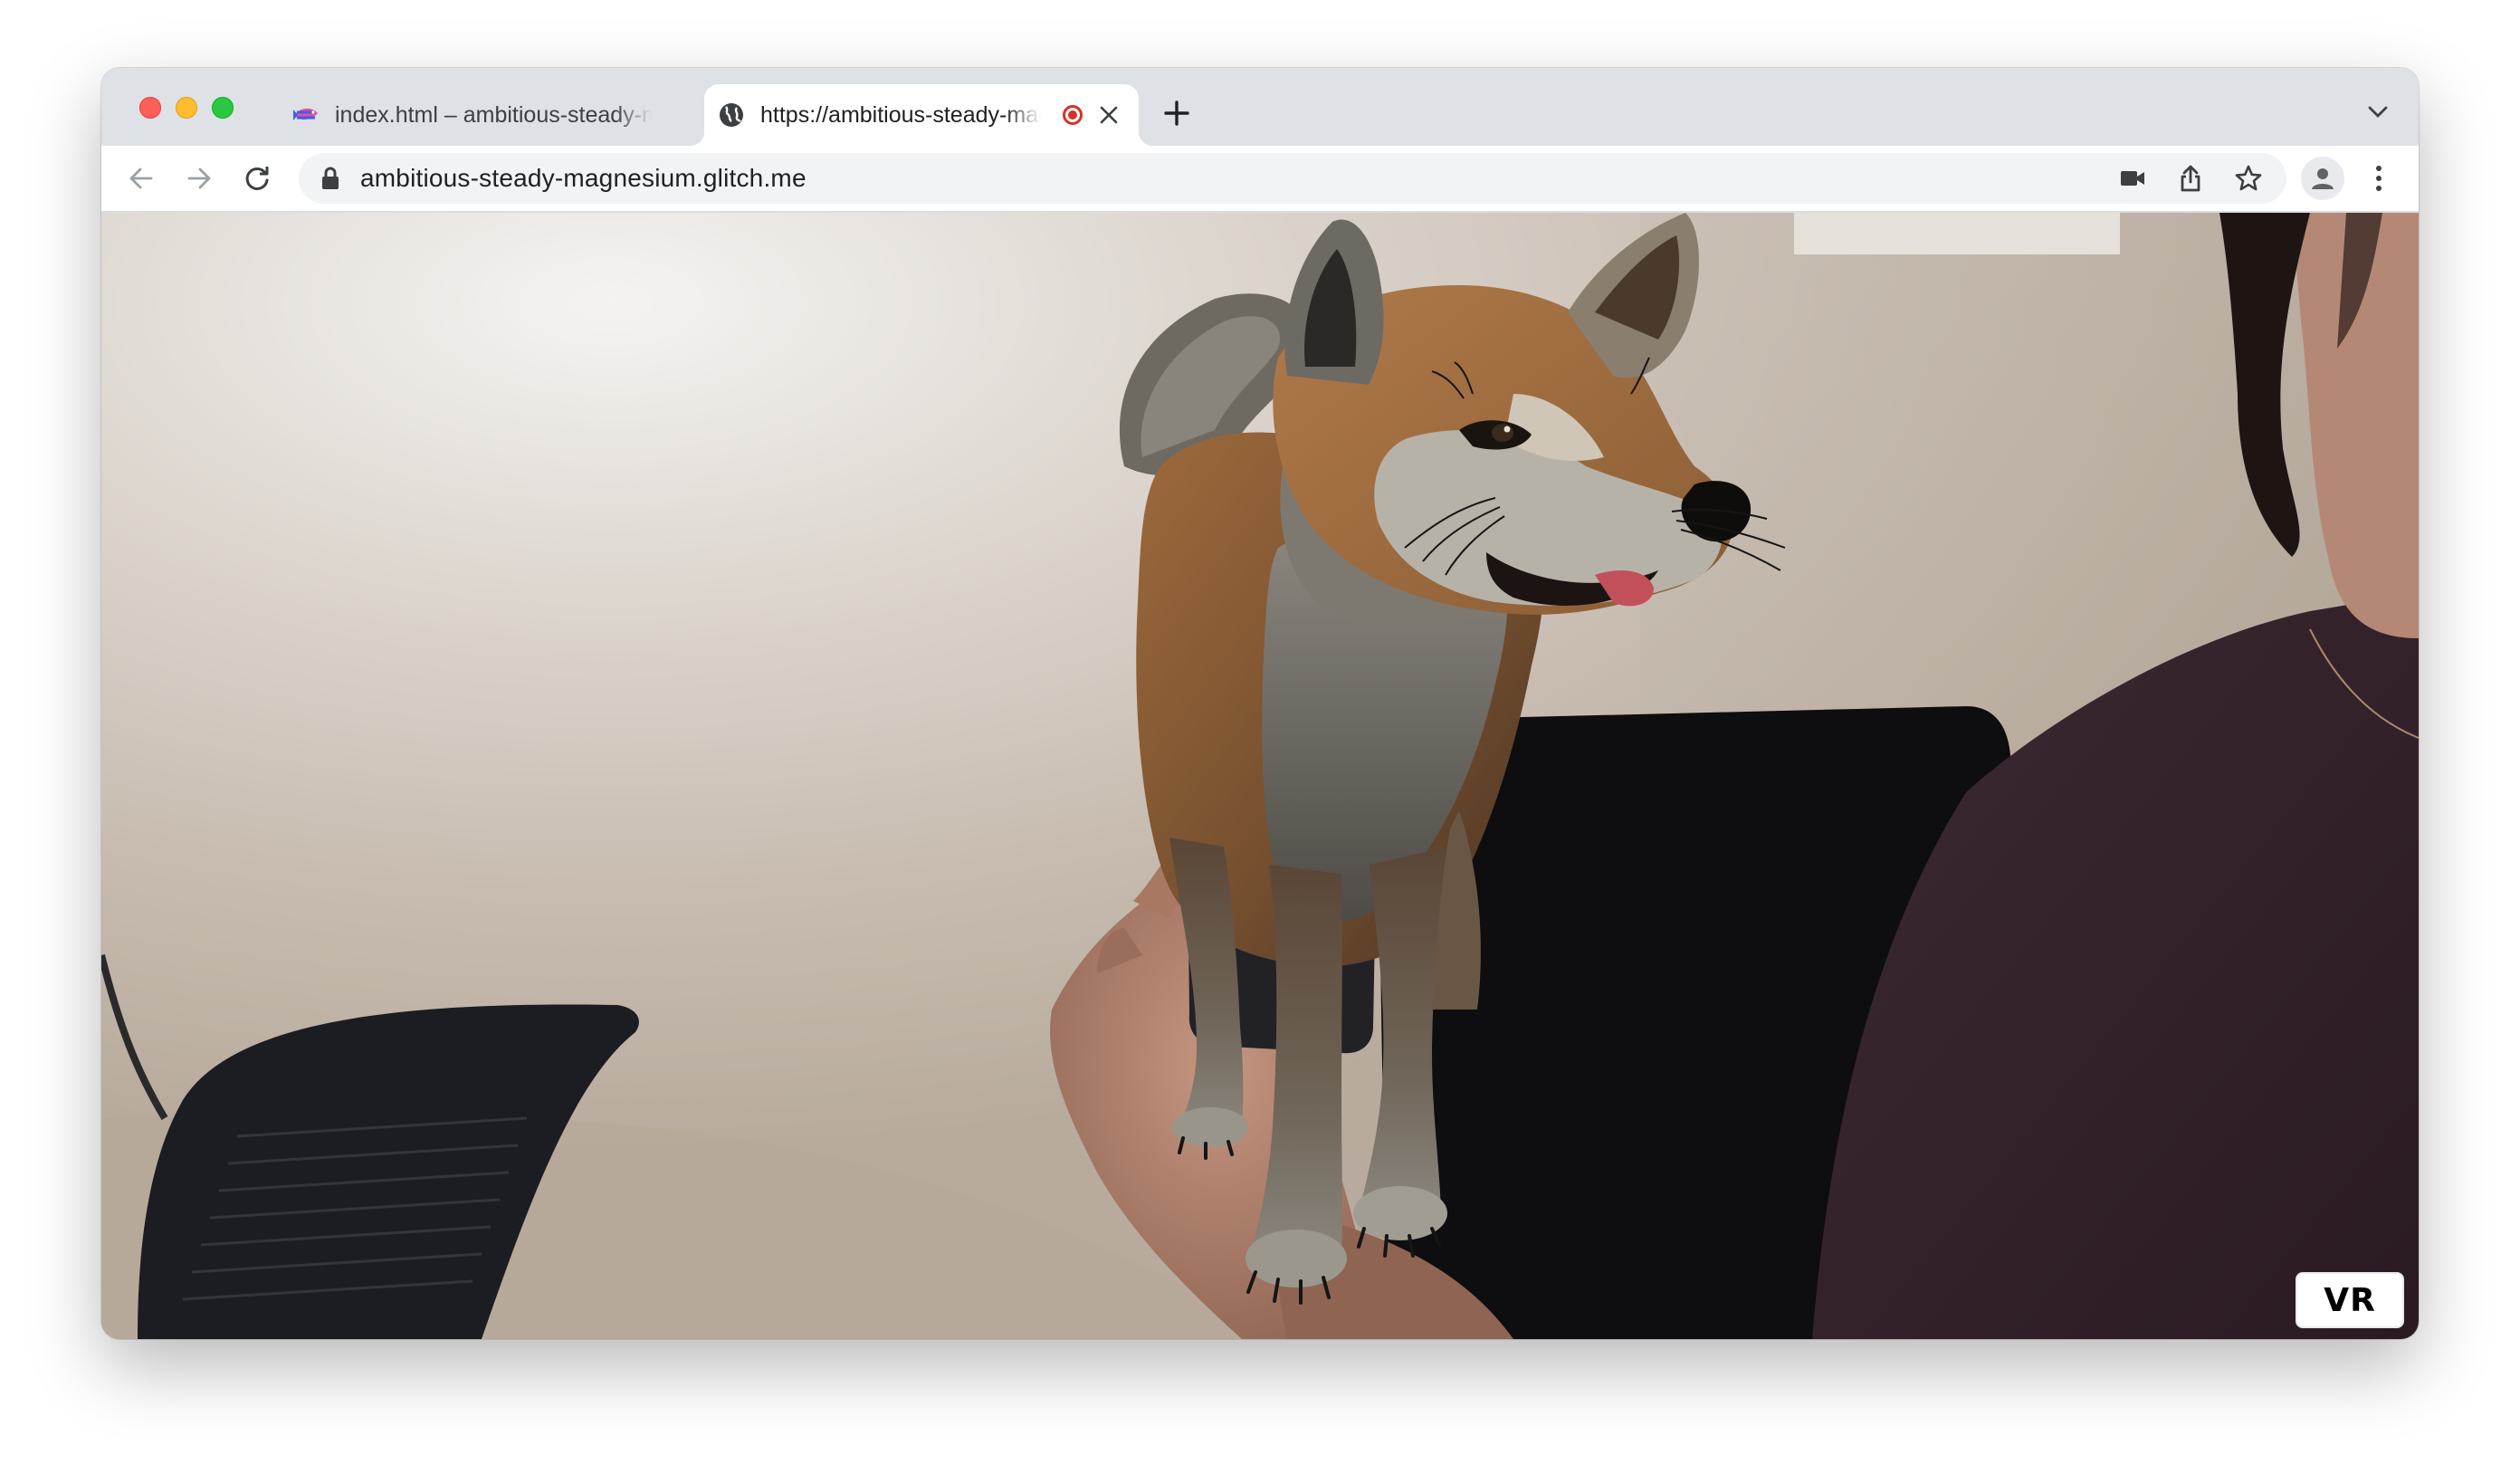 This screenshot has height=1474, width=2520. What do you see at coordinates (223, 108) in the screenshot?
I see `zoom-window-button` at bounding box center [223, 108].